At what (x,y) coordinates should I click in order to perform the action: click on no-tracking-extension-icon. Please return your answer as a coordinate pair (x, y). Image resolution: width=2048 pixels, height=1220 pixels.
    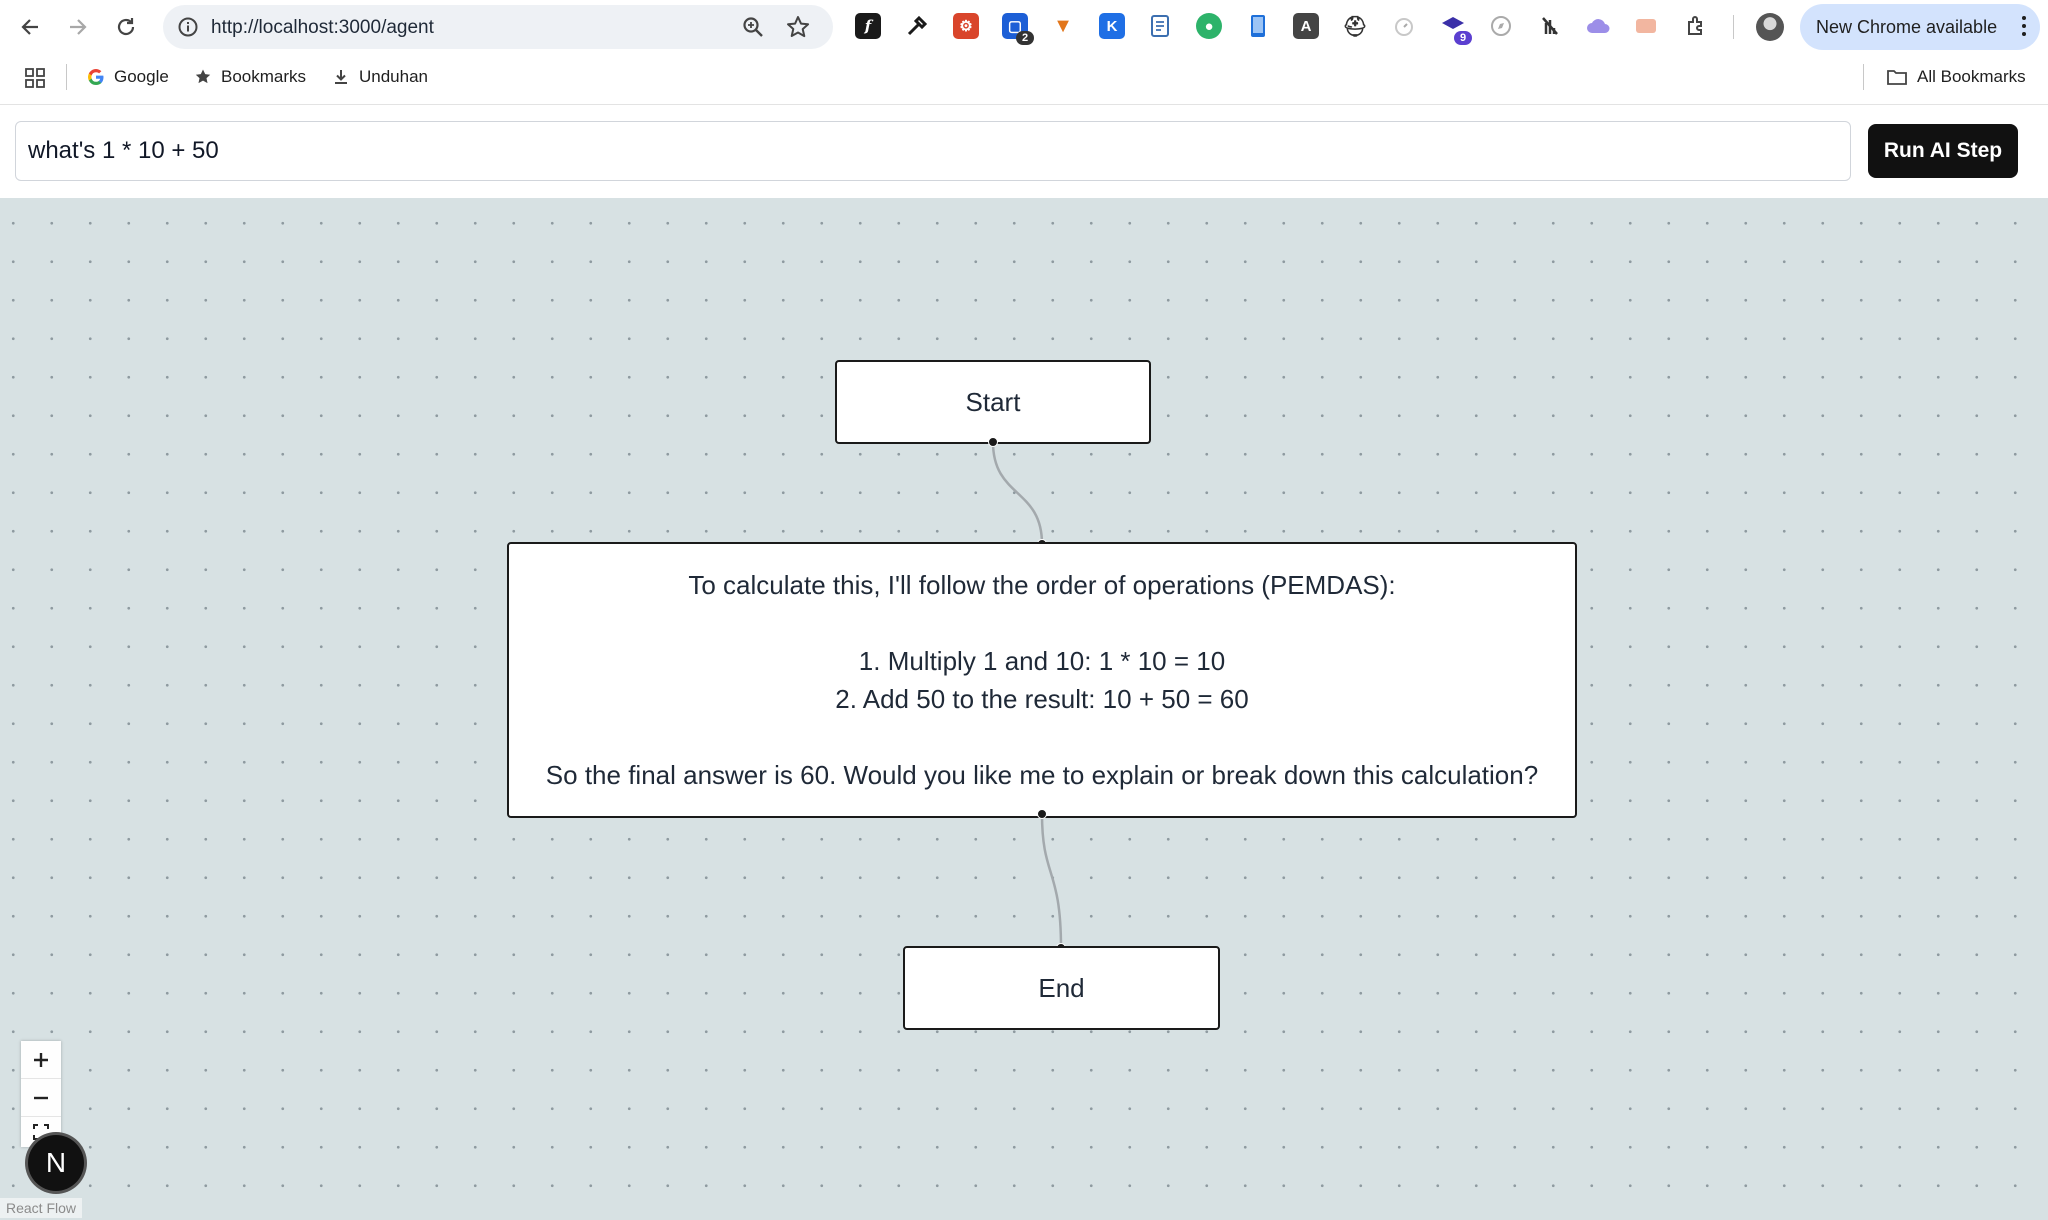
    Looking at the image, I should click on (1550, 26).